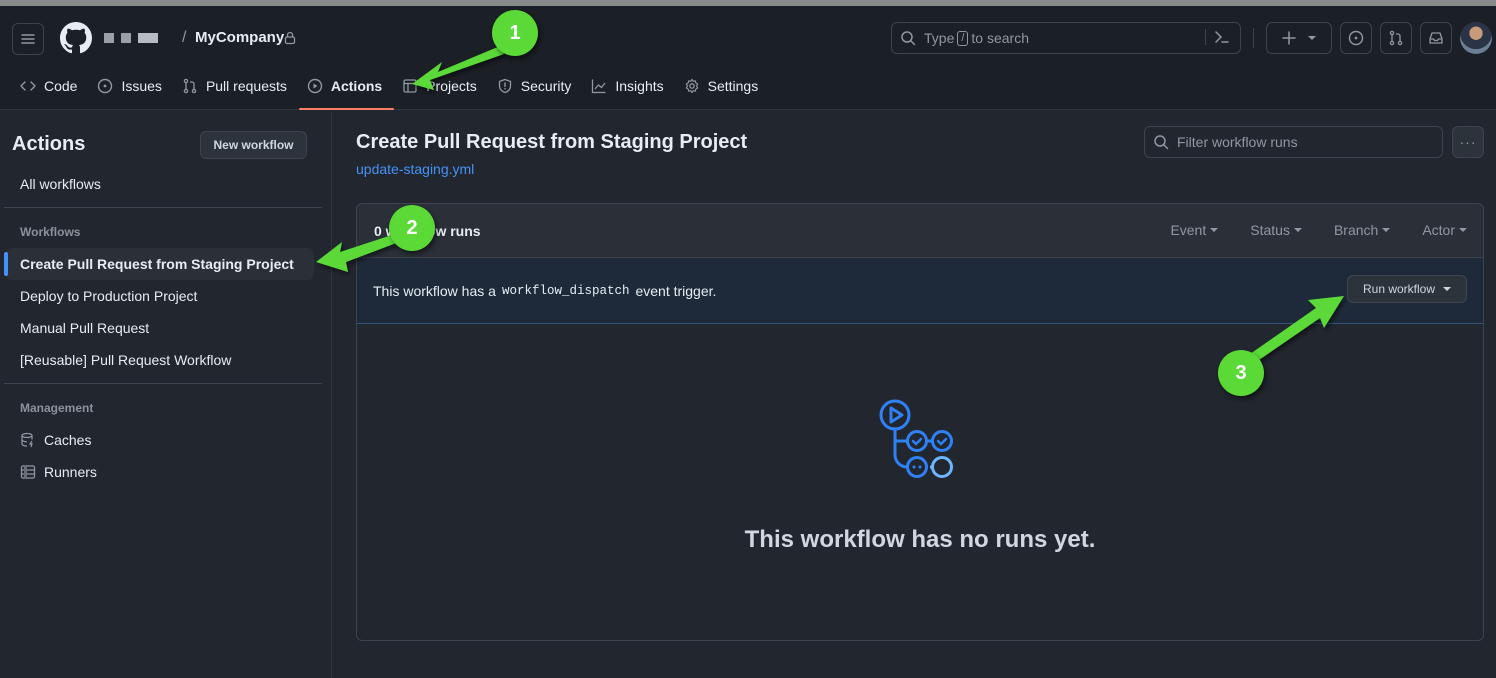  What do you see at coordinates (160, 328) in the screenshot?
I see `sidebar-item-workflow: Manual Pull Request` at bounding box center [160, 328].